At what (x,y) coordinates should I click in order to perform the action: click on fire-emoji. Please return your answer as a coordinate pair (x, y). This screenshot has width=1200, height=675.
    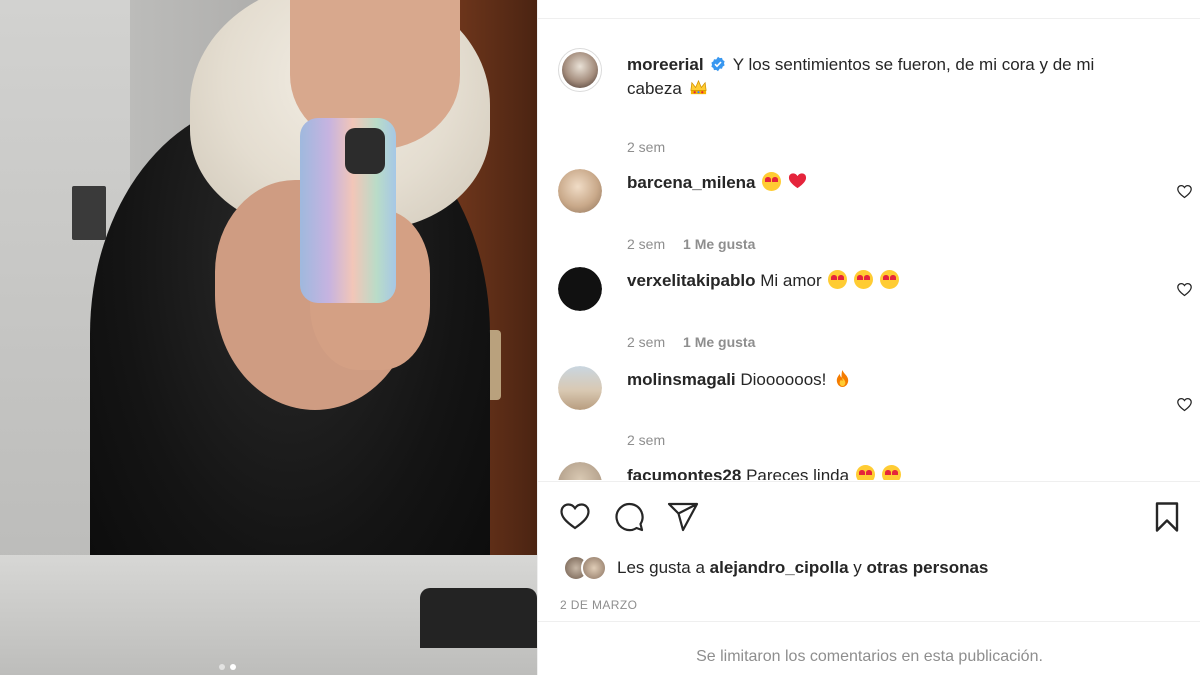
    Looking at the image, I should click on (842, 378).